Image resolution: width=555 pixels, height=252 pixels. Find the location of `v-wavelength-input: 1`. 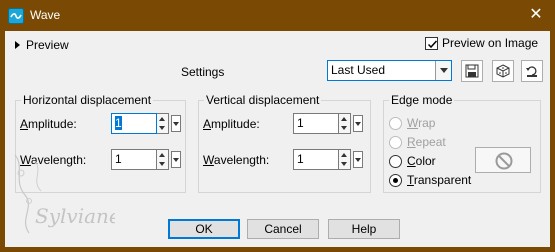

v-wavelength-input: 1 is located at coordinates (316, 159).